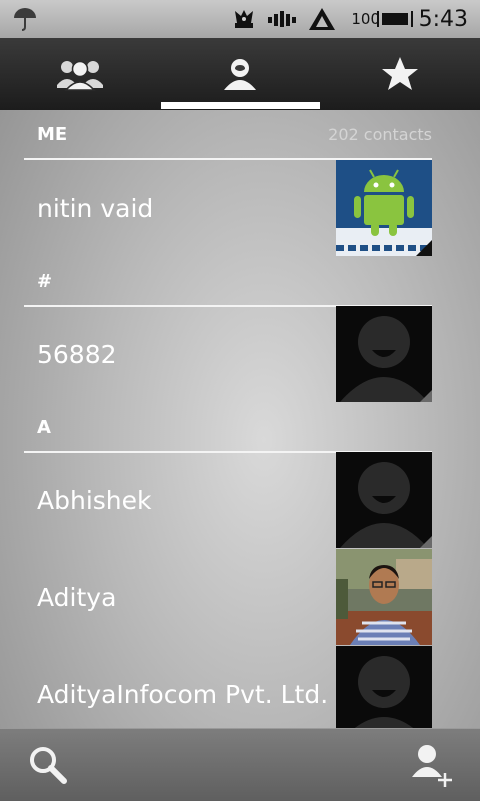 The image size is (480, 801). What do you see at coordinates (322, 19) in the screenshot?
I see `network-type-icon` at bounding box center [322, 19].